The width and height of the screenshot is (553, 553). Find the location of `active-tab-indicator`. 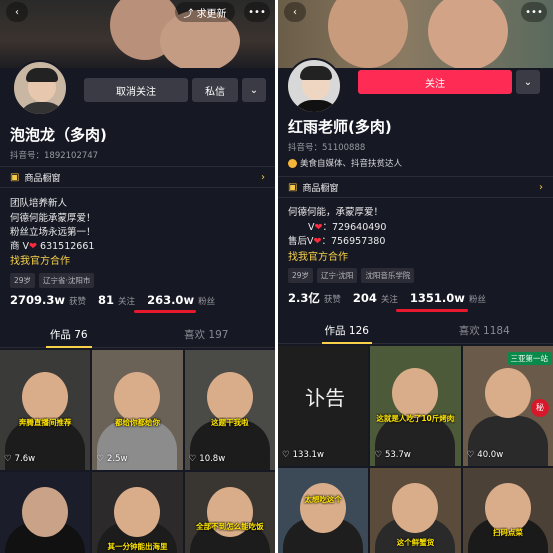

active-tab-indicator is located at coordinates (347, 343).